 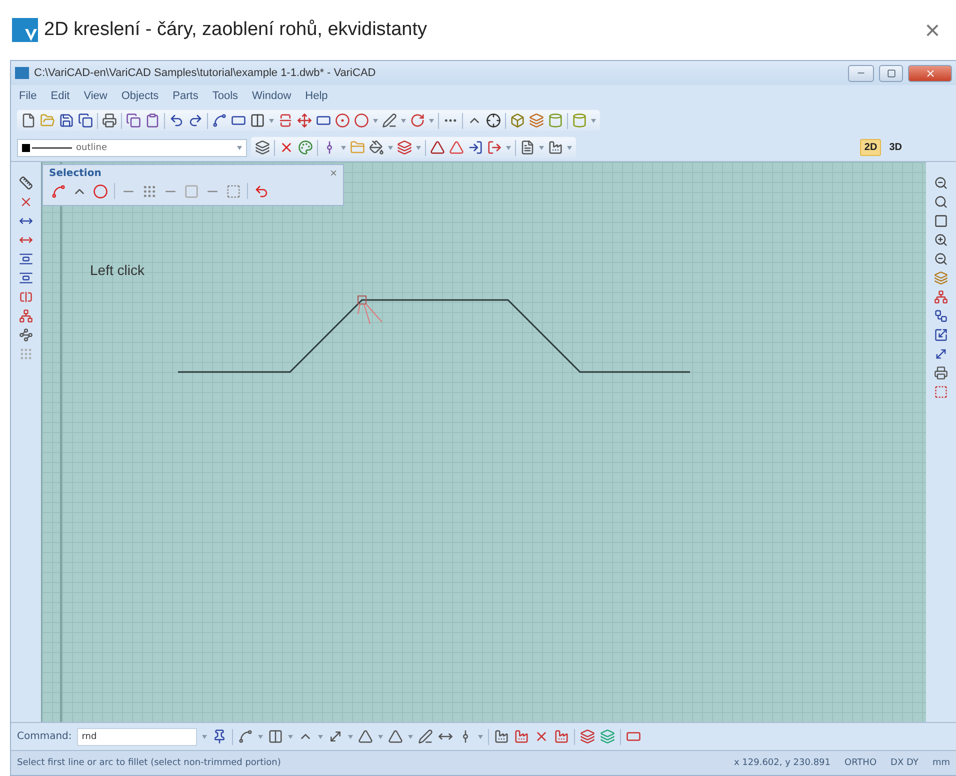 What do you see at coordinates (239, 148) in the screenshot?
I see `caret-icon` at bounding box center [239, 148].